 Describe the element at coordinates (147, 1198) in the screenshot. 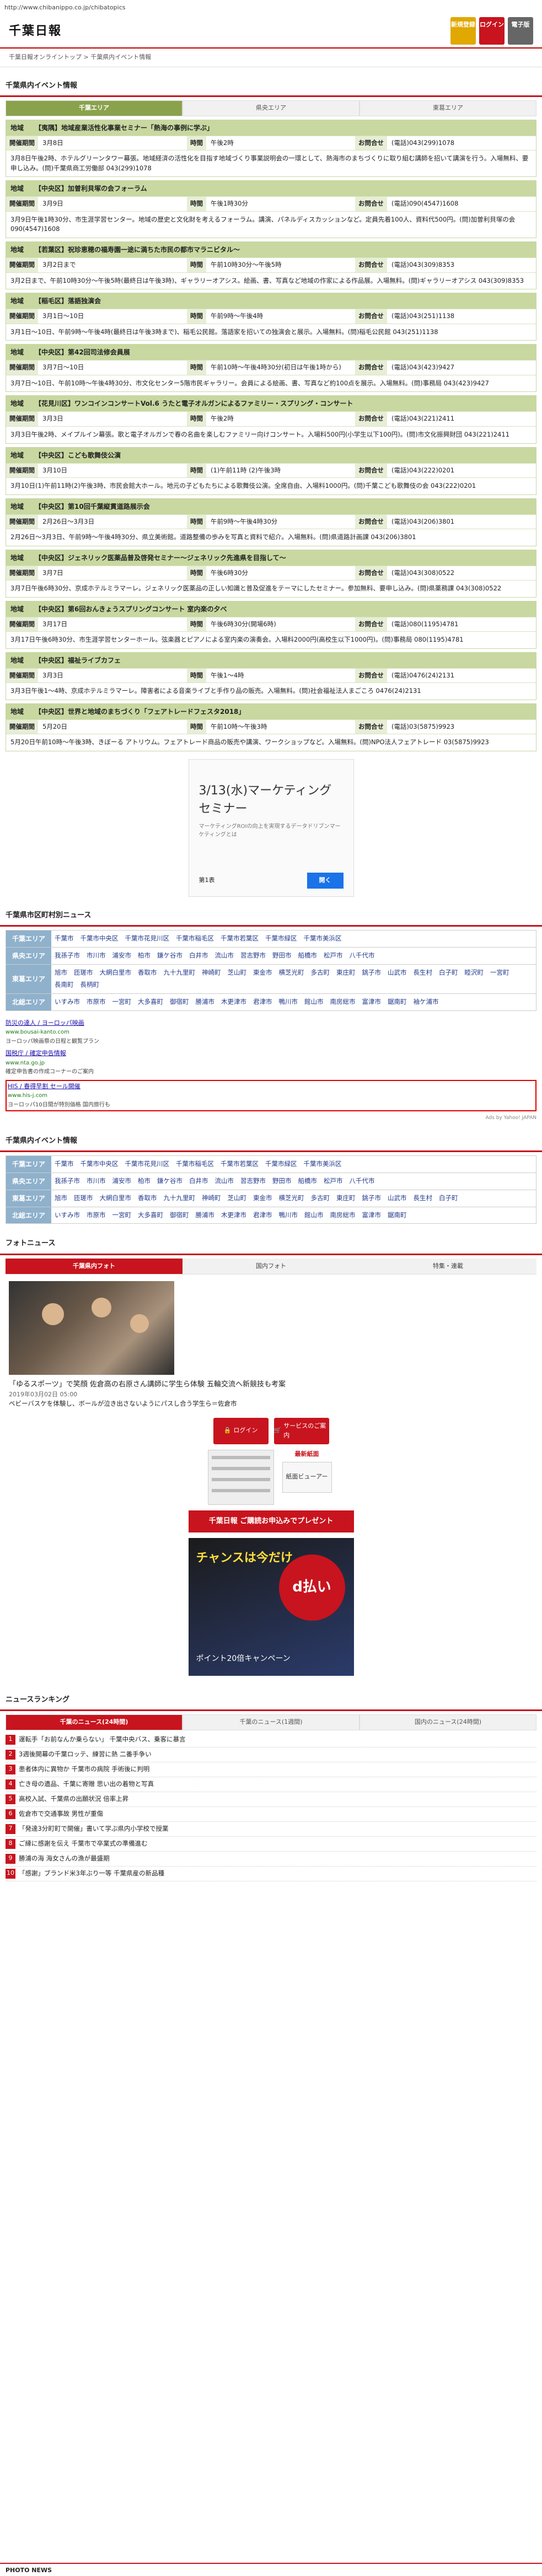

I see `region-link: 香取市` at that location.